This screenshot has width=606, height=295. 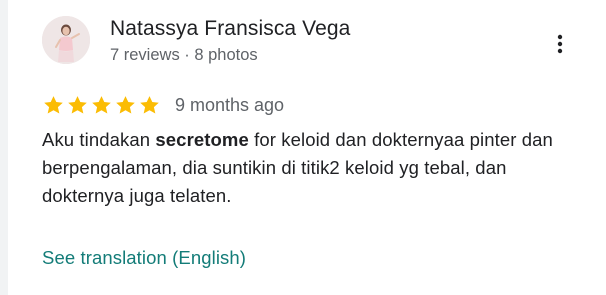 I want to click on avatar-photo, so click(x=66, y=40).